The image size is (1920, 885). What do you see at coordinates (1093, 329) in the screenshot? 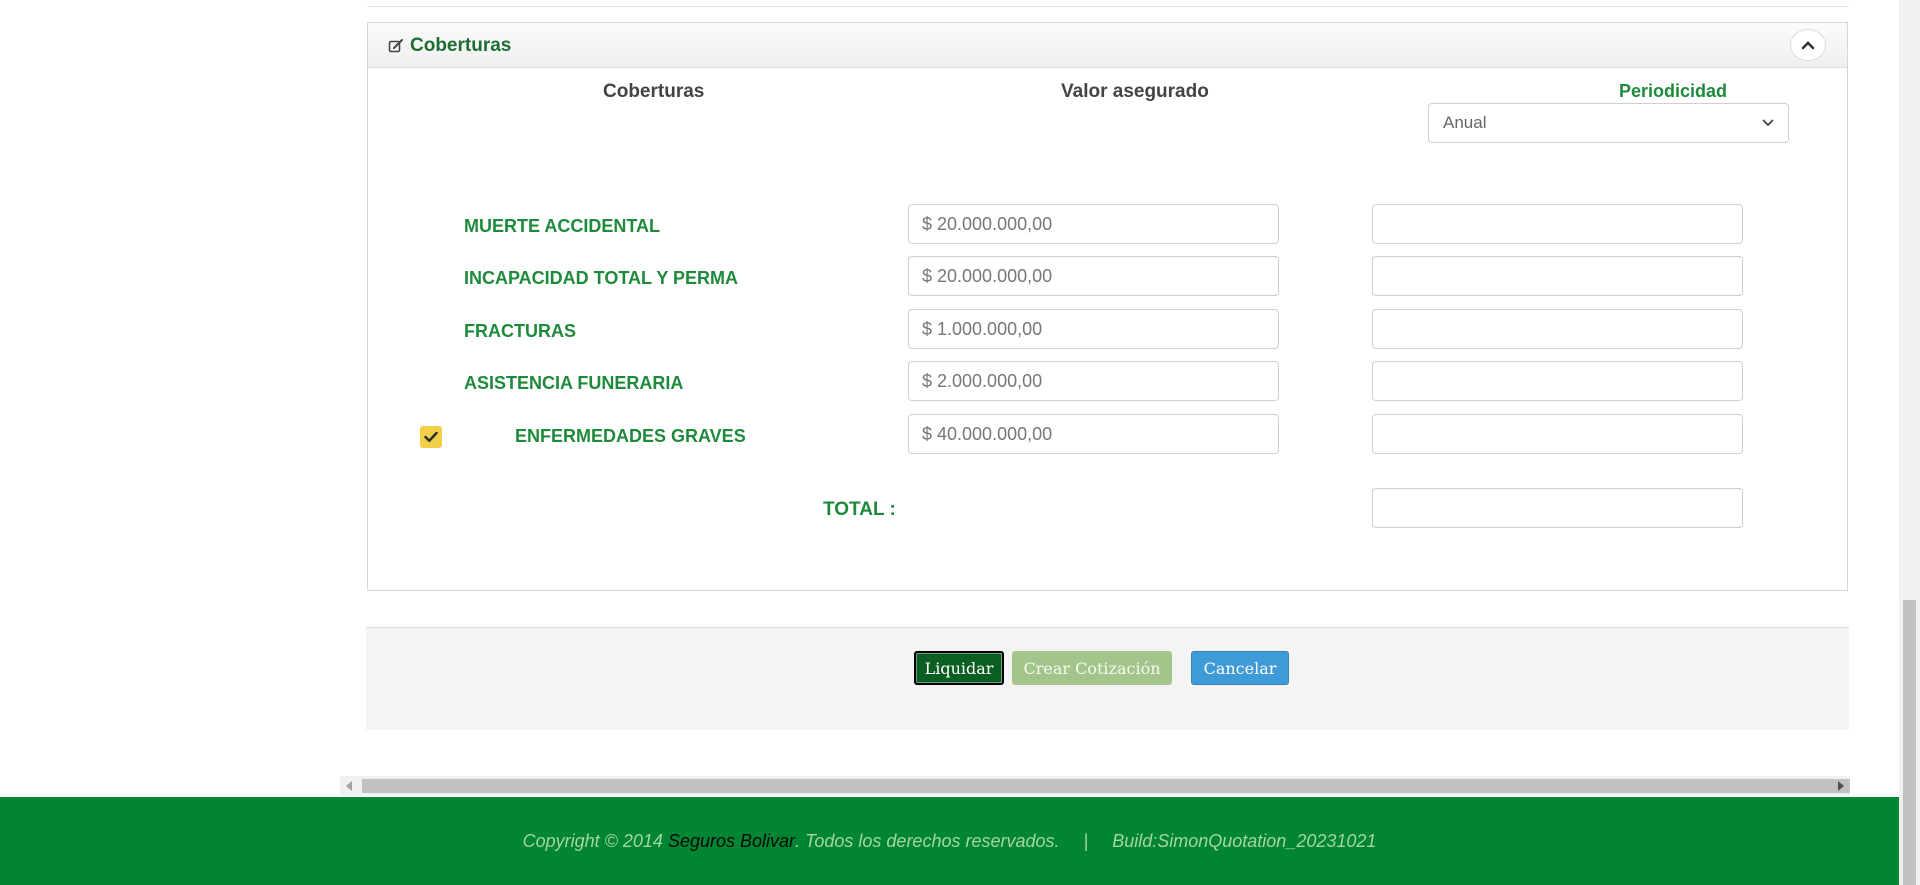
I see `insured-value-field-fracturas: $ 1.000.000,00` at bounding box center [1093, 329].